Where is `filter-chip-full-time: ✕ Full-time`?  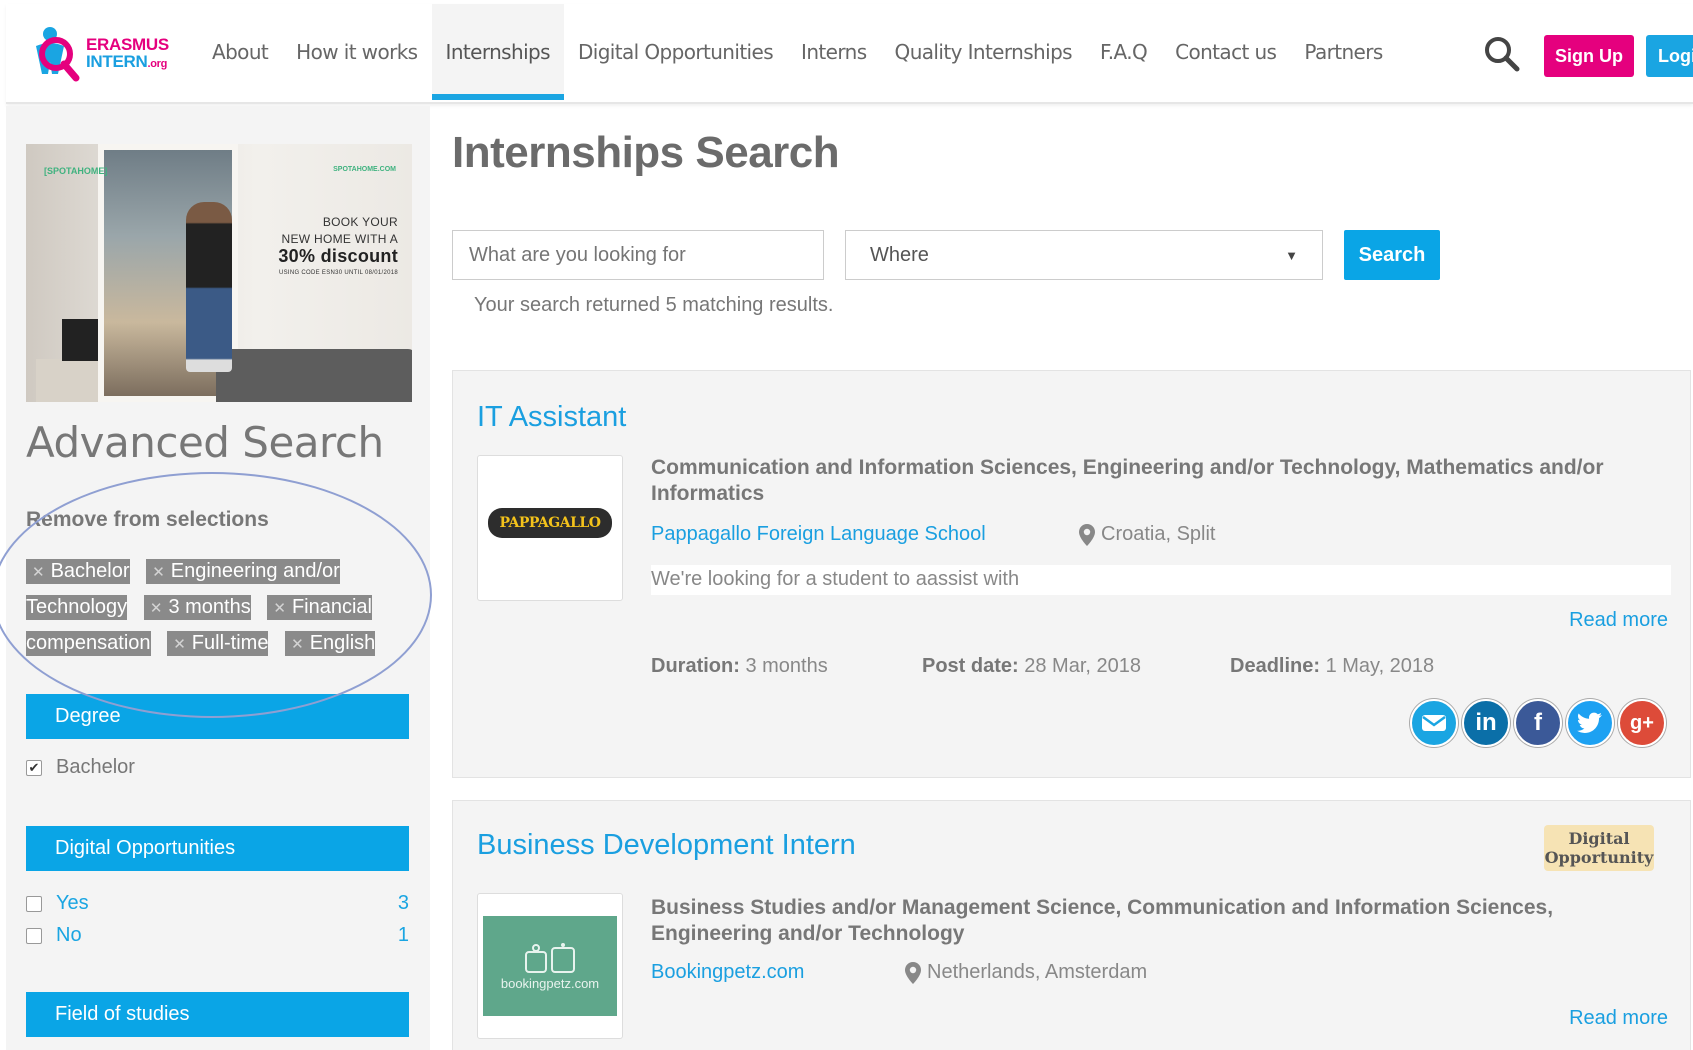
filter-chip-full-time: ✕ Full-time is located at coordinates (218, 643).